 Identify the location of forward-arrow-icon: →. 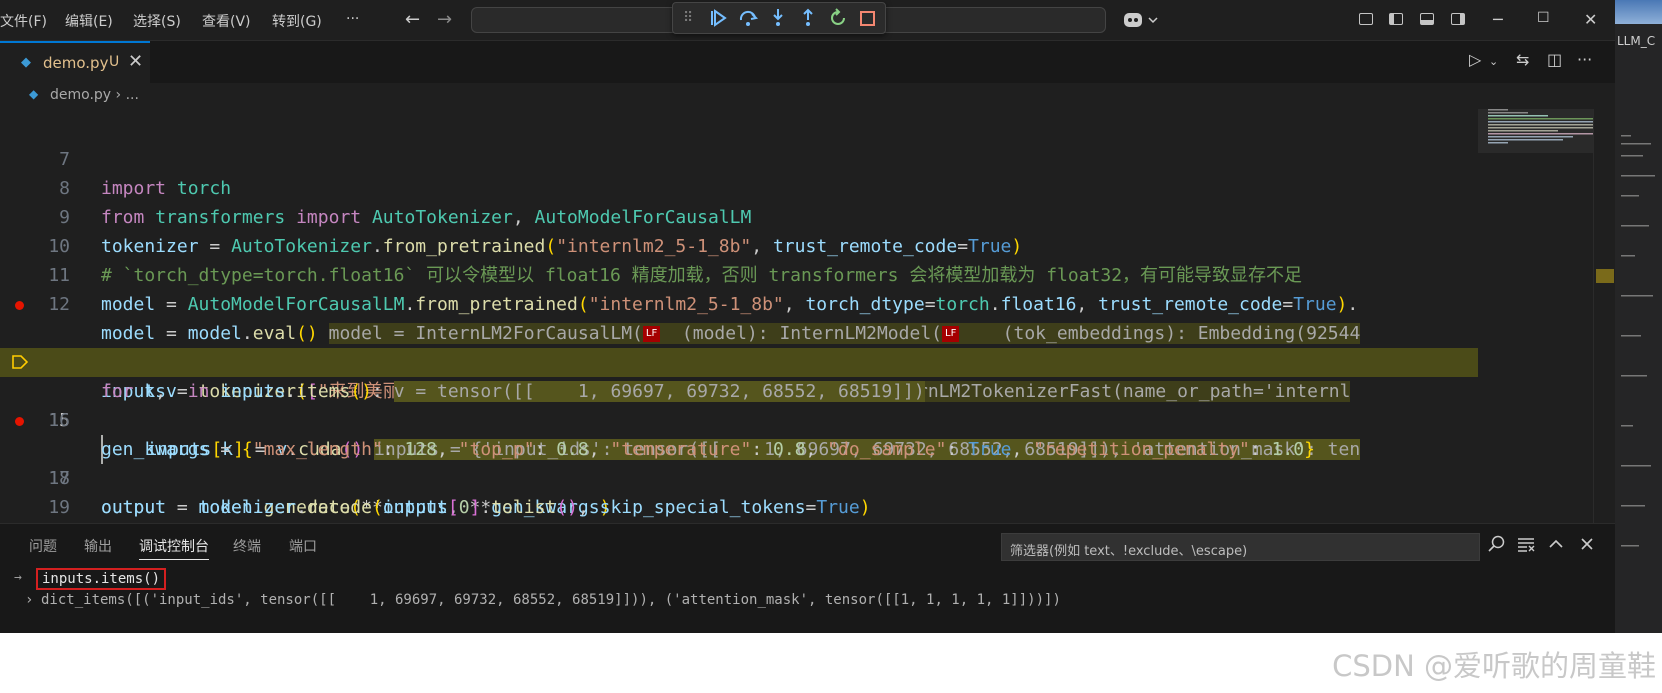
(444, 19).